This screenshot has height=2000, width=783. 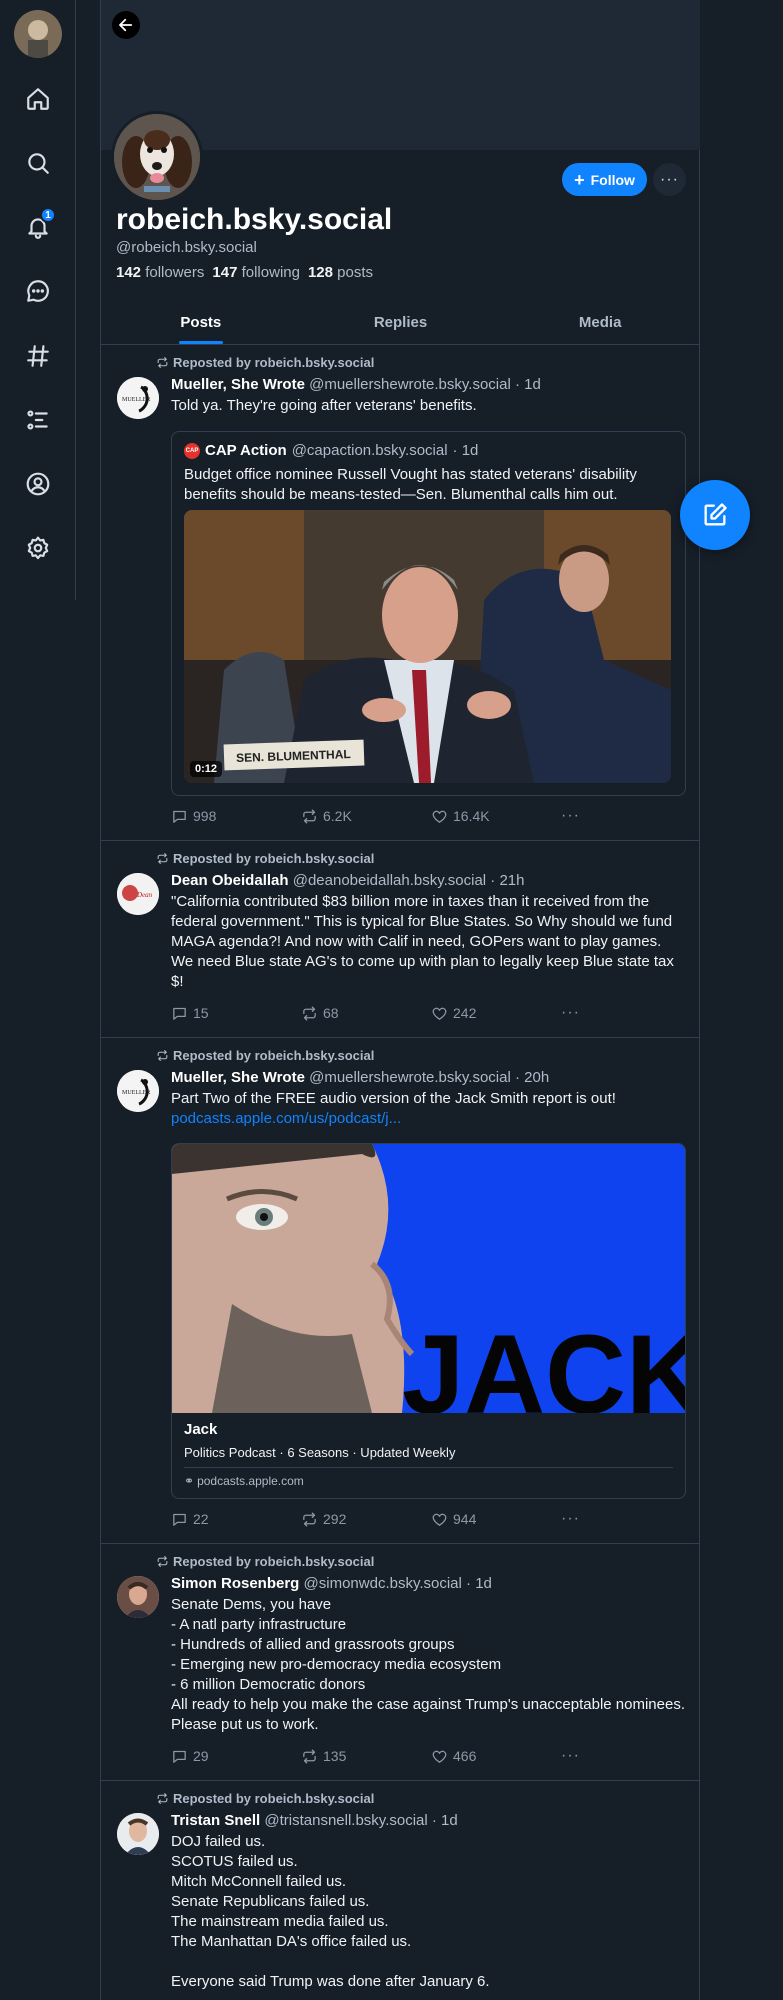 I want to click on post-handle: @simonwdc.bsky.social, so click(x=383, y=1583).